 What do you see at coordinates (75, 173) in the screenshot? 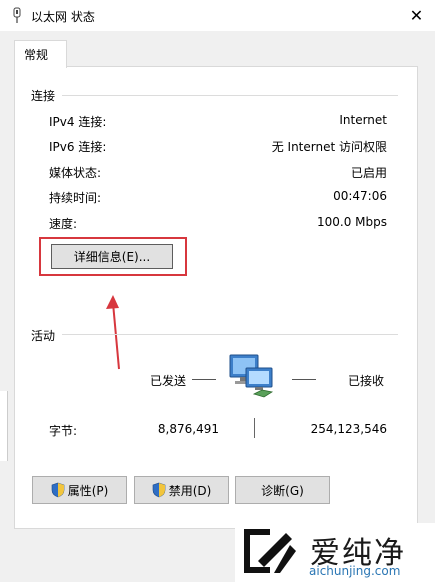
I see `media-state-label: 媒体状态:` at bounding box center [75, 173].